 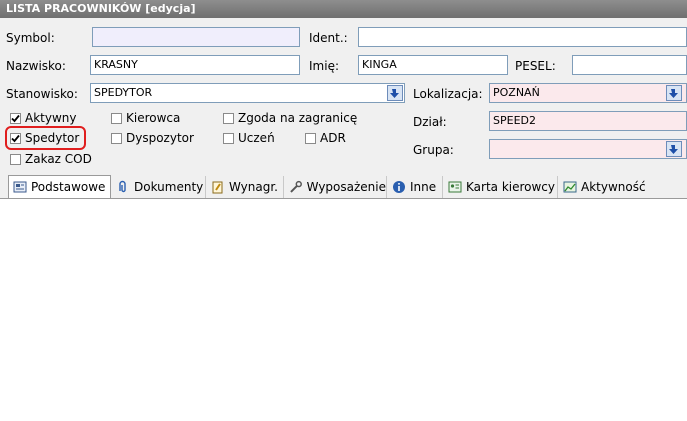 What do you see at coordinates (324, 66) in the screenshot?
I see `imie-label: Imię:` at bounding box center [324, 66].